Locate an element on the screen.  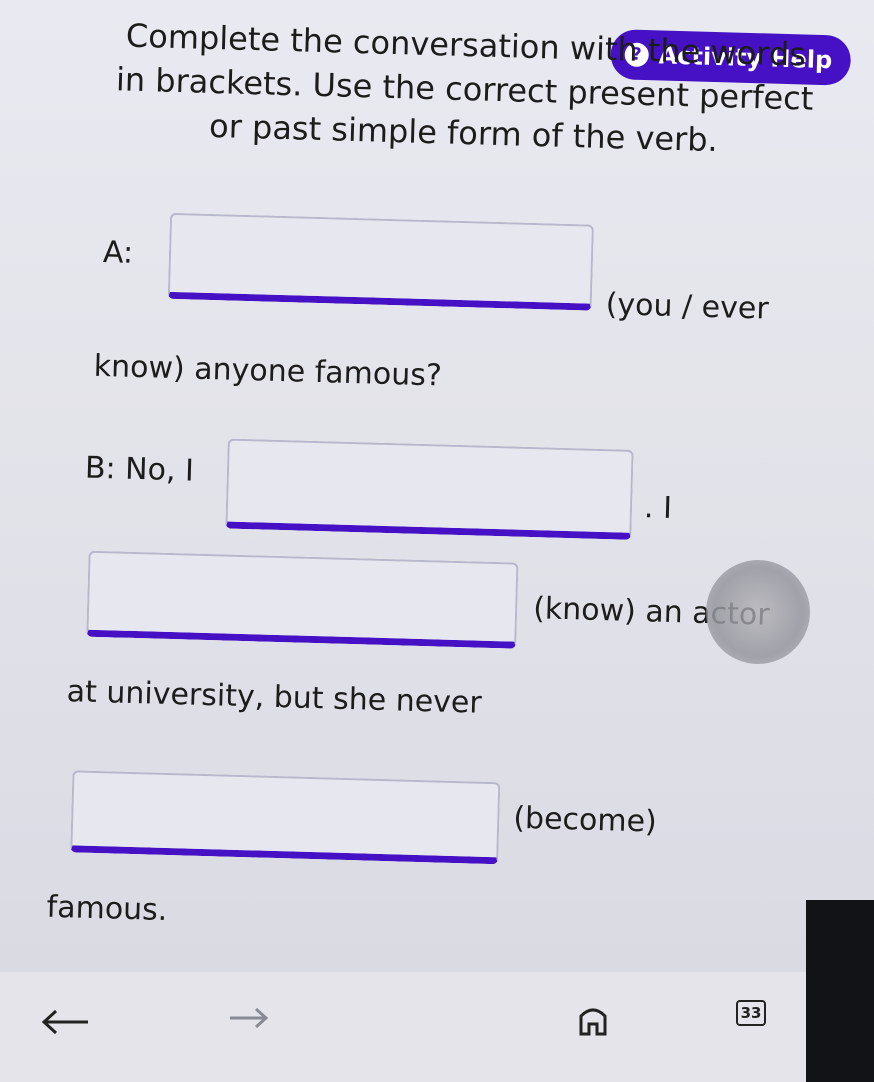
speaker-b-label: B: No, I is located at coordinates (139, 469).